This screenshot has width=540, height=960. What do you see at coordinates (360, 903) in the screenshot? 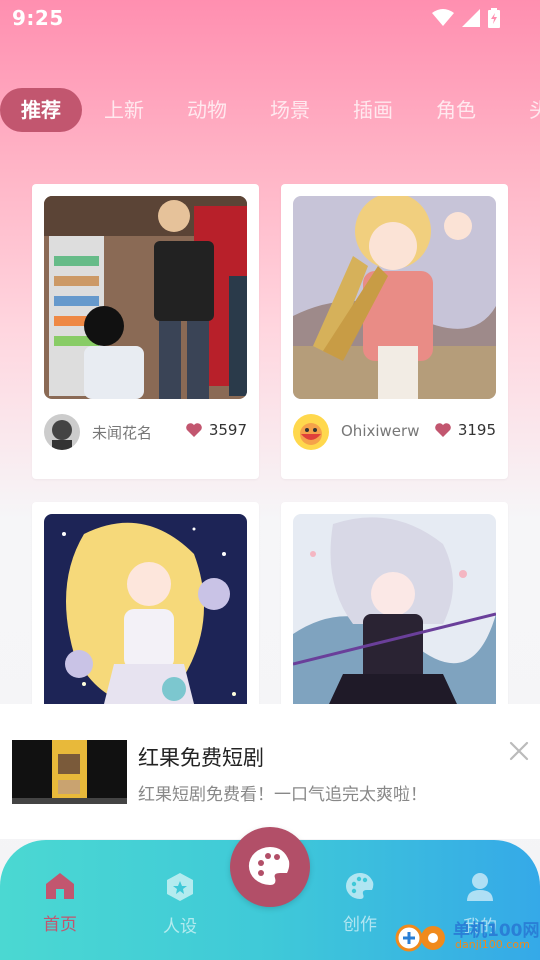
I see `nav-create: 创作` at bounding box center [360, 903].